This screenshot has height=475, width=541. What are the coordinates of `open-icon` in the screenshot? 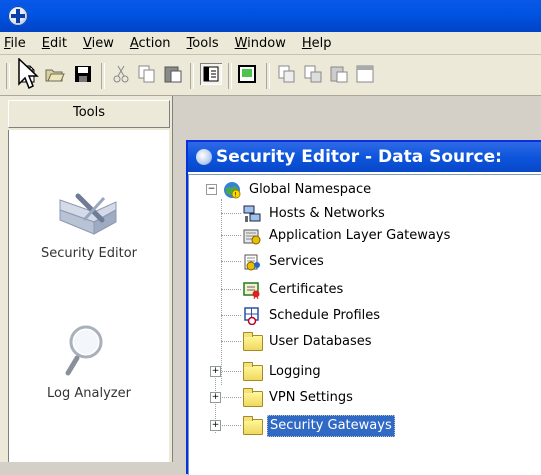 It's located at (55, 74).